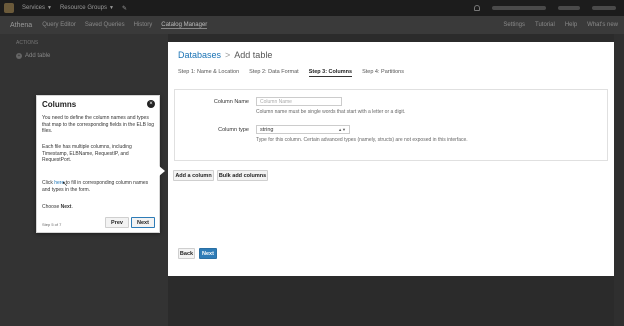 Image resolution: width=624 pixels, height=326 pixels. Describe the element at coordinates (51, 207) in the screenshot. I see `tutorial-para4-prefix: Choose` at that location.